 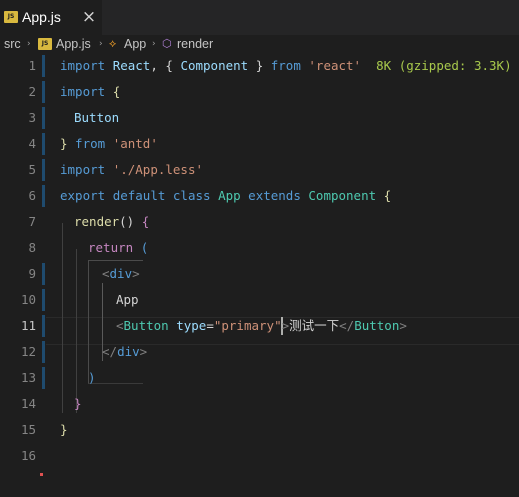 What do you see at coordinates (28, 403) in the screenshot?
I see `line-number: 14` at bounding box center [28, 403].